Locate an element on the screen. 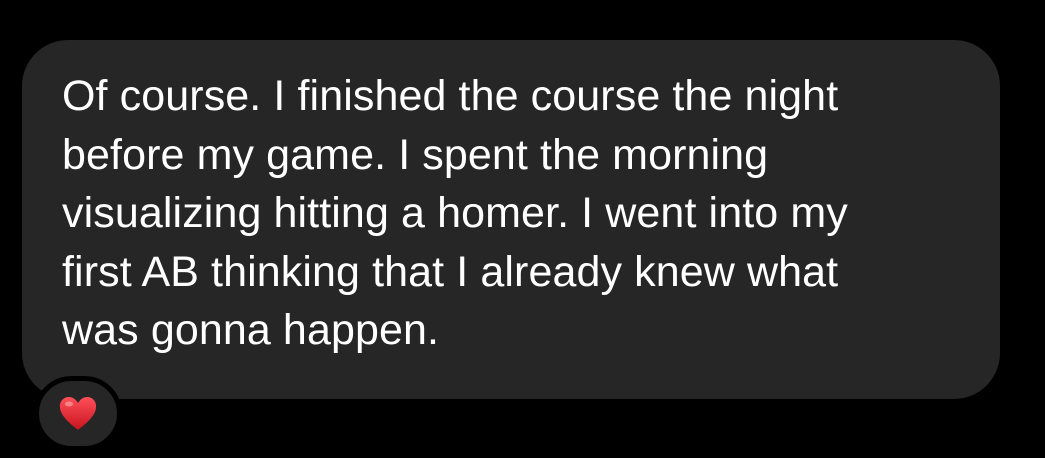 The image size is (1045, 458). red-heart-icon is located at coordinates (78, 413).